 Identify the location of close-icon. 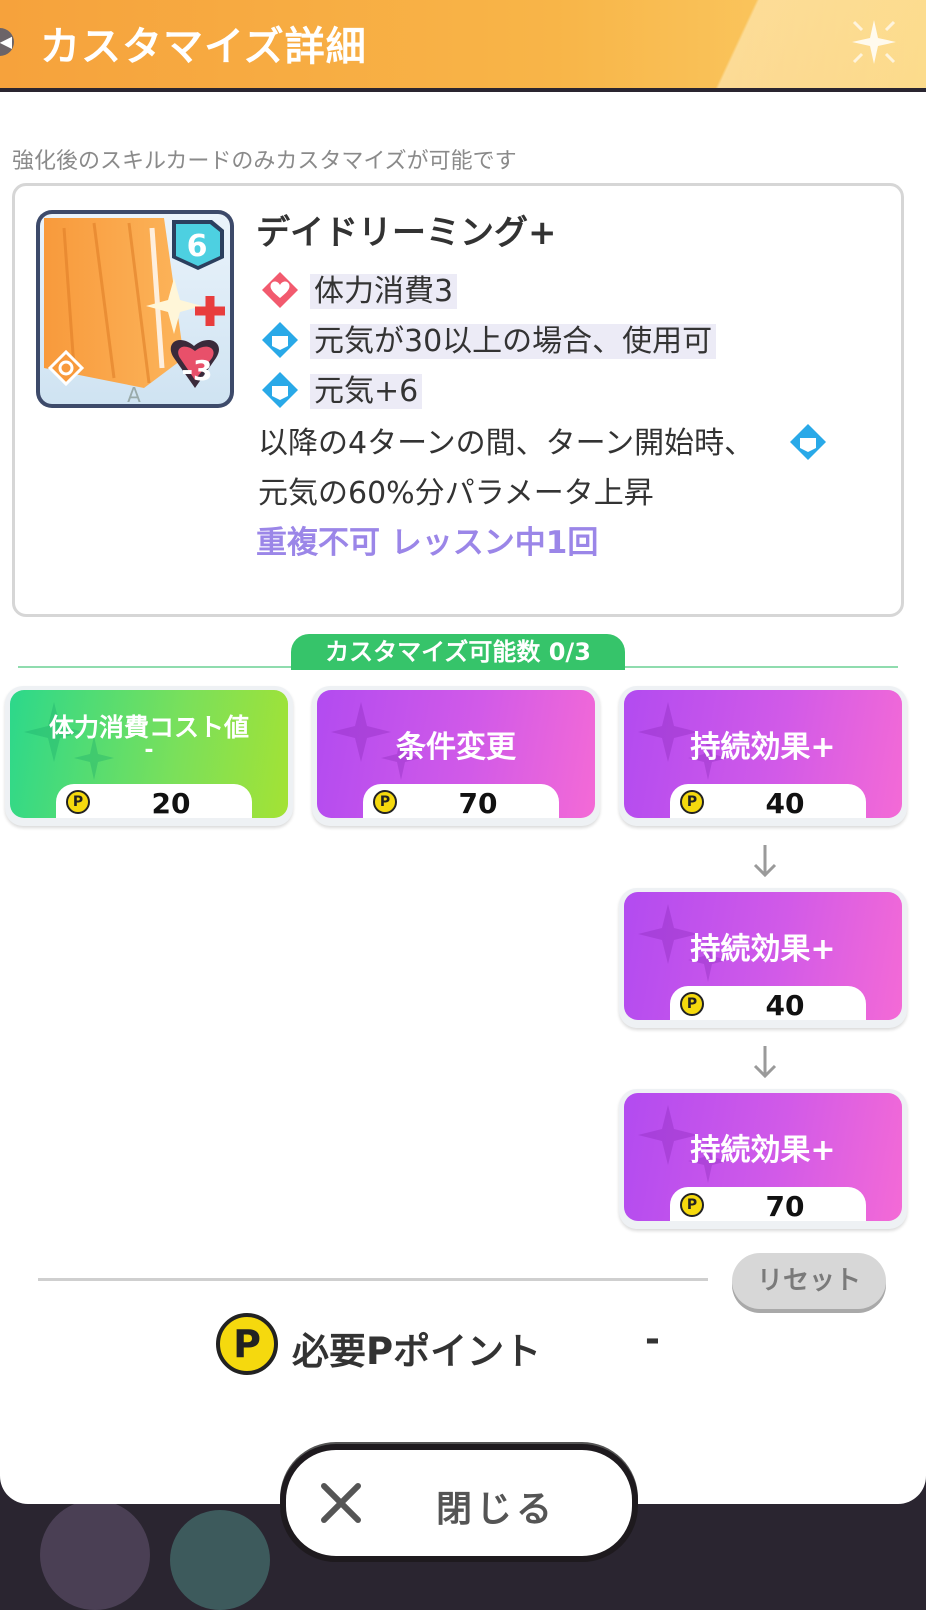
(341, 1503).